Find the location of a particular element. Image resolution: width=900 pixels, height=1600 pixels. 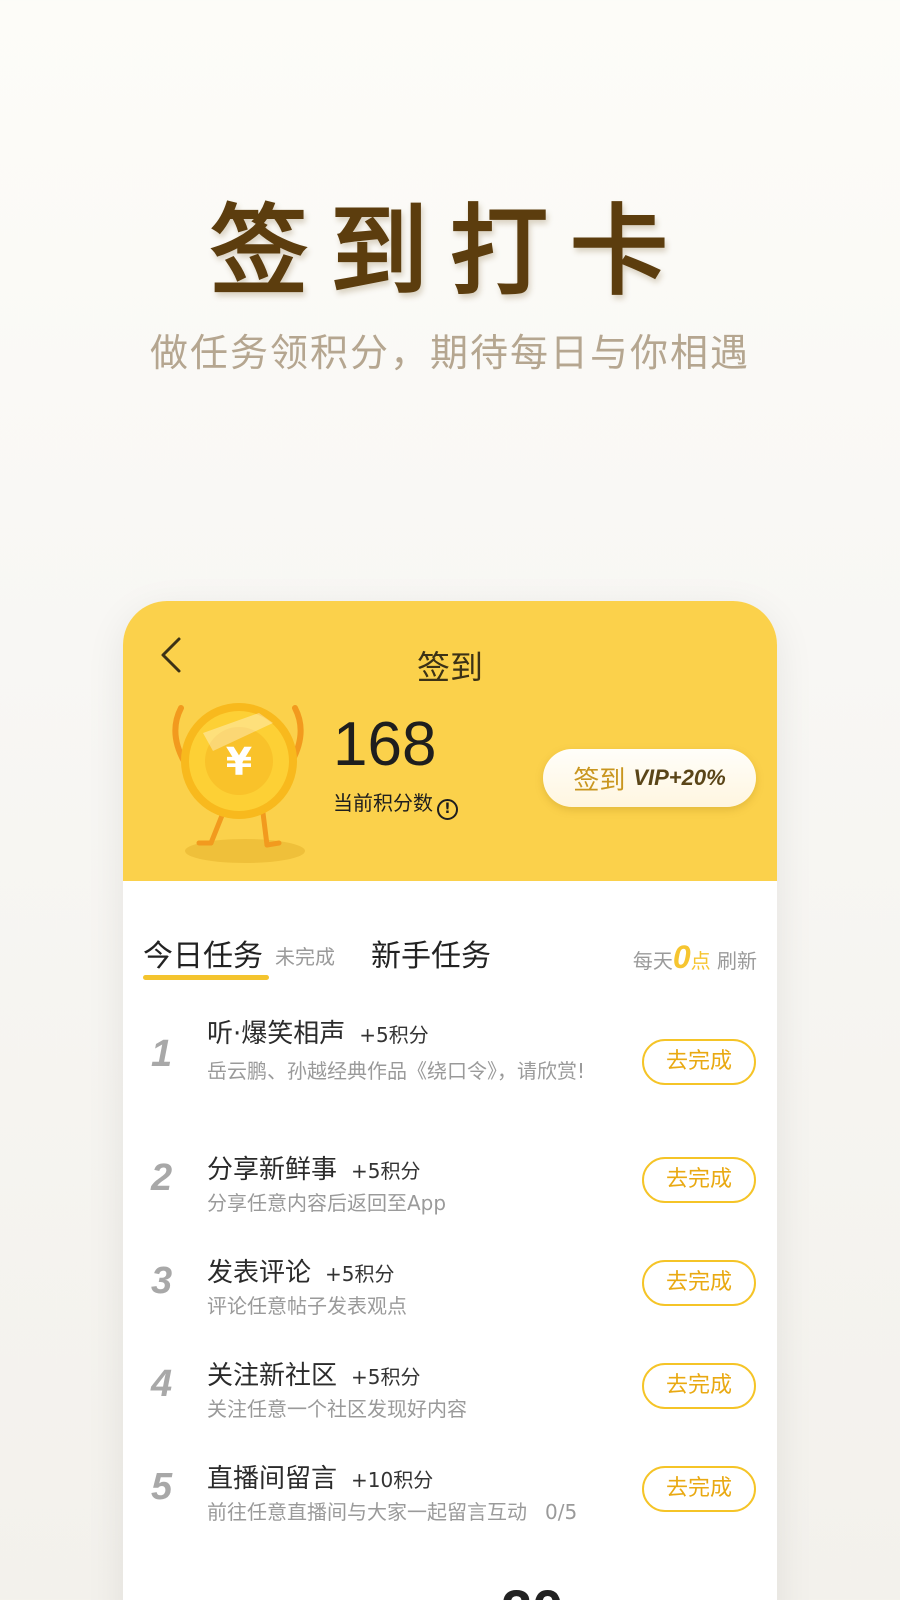

refresh-note: 每天0点 刷新 is located at coordinates (694, 957).